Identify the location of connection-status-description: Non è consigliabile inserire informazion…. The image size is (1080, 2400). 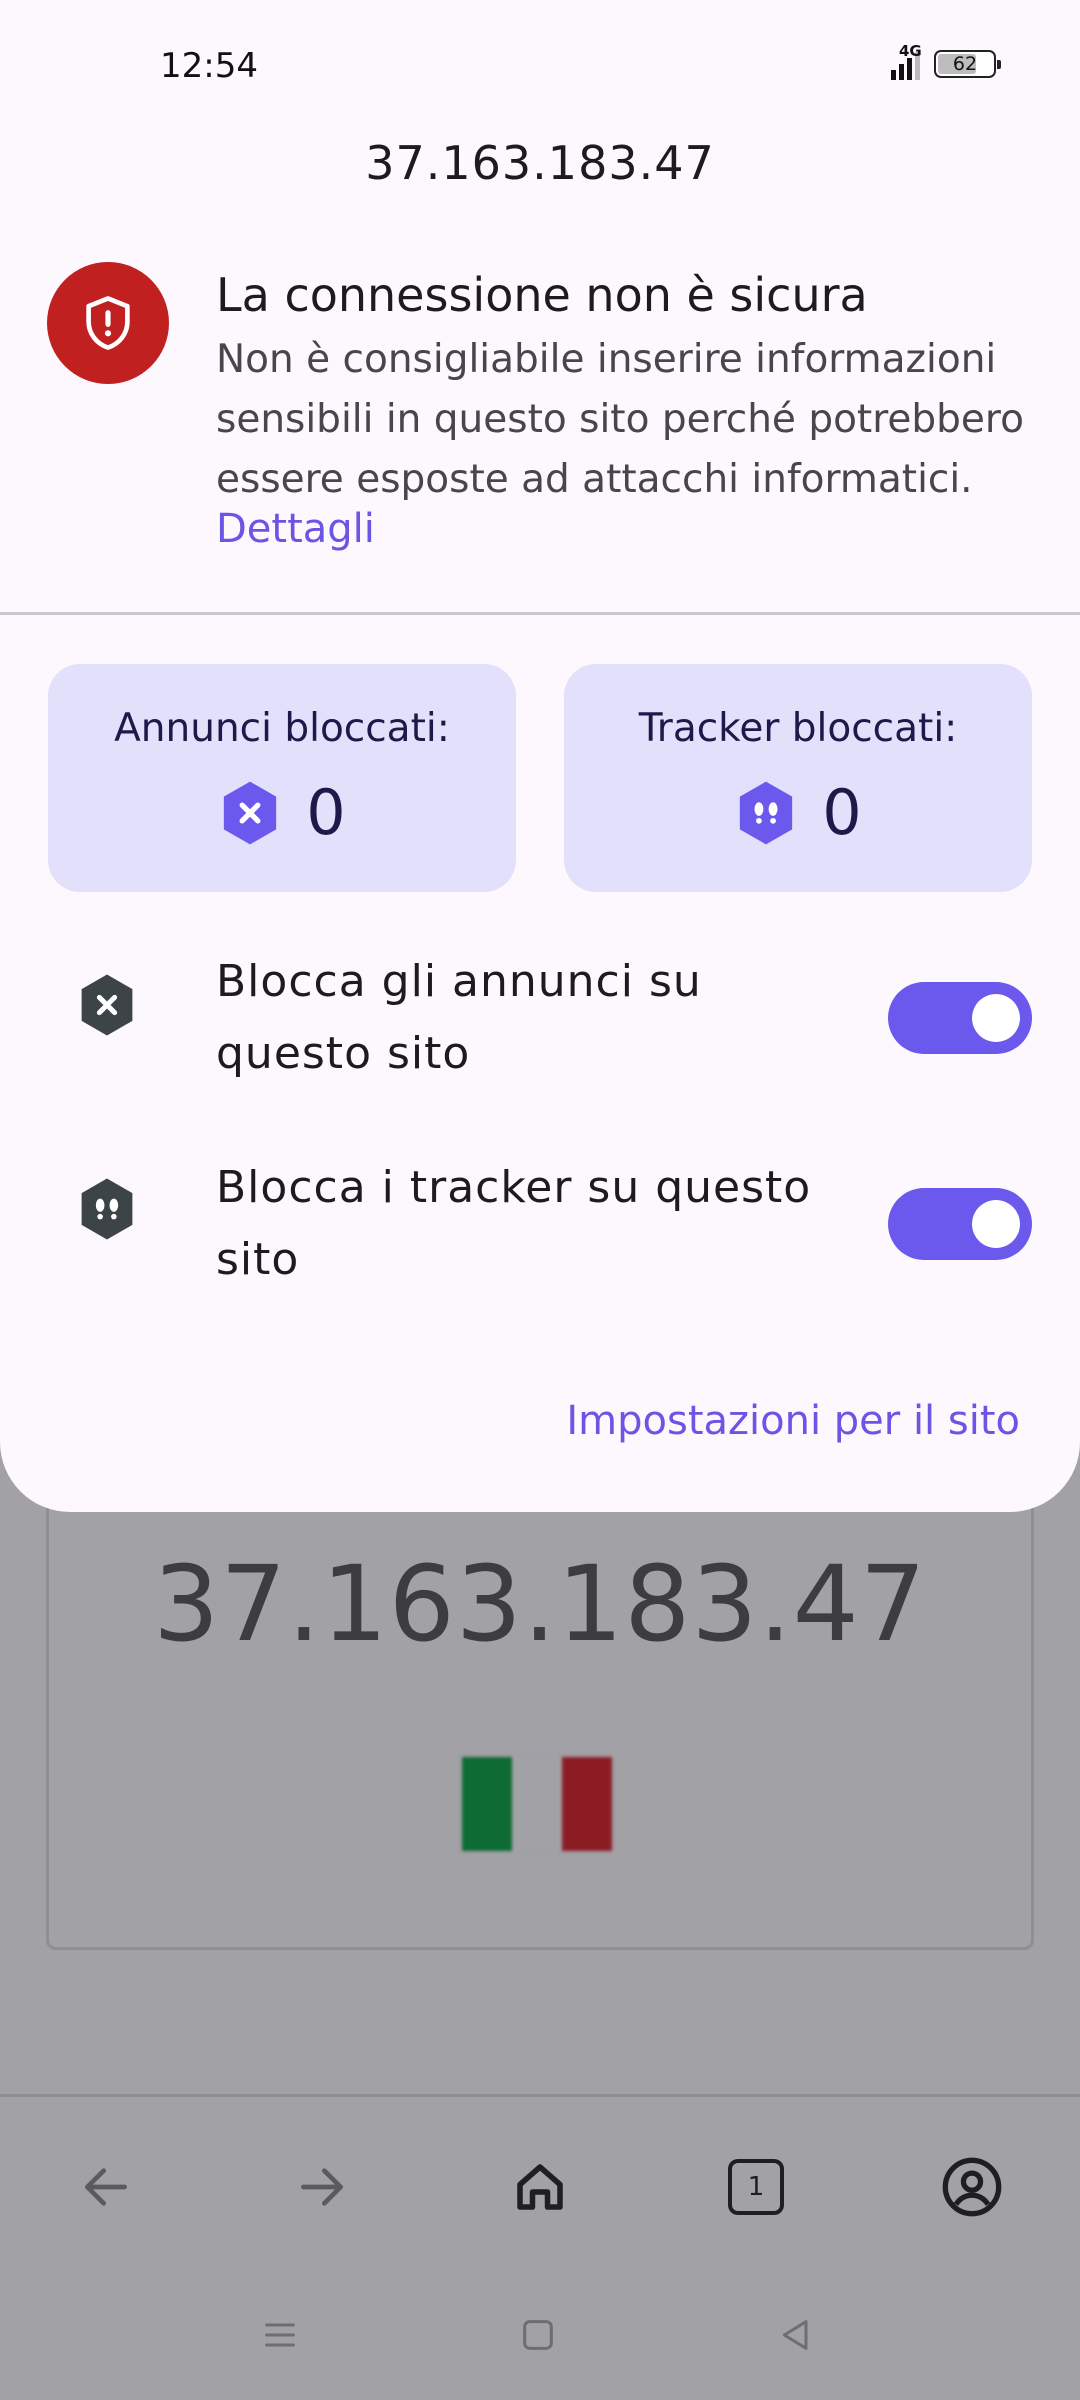
(620, 419).